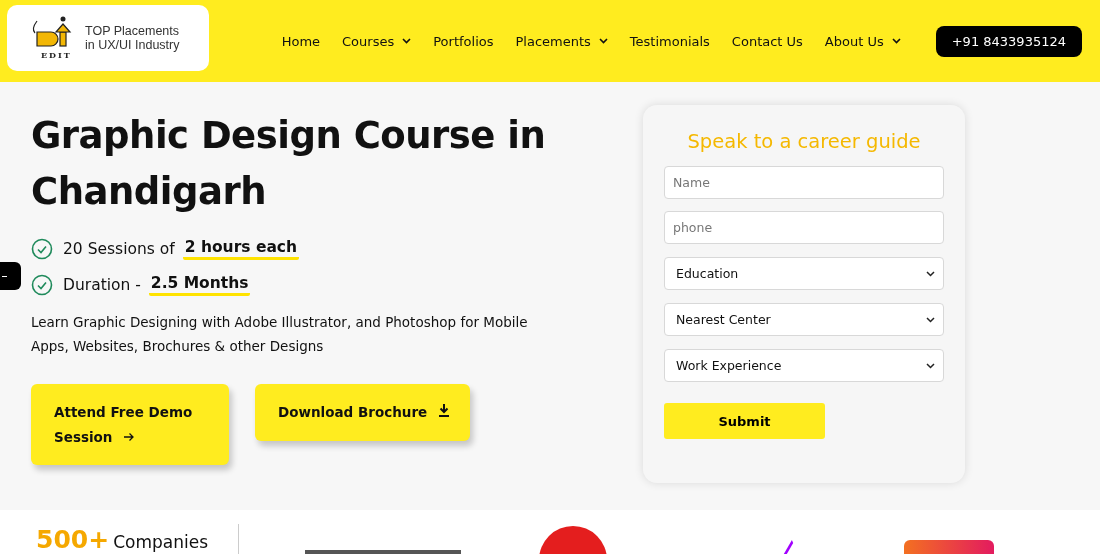  Describe the element at coordinates (132, 31) in the screenshot. I see `logo-tagline: TOP Placements` at that location.